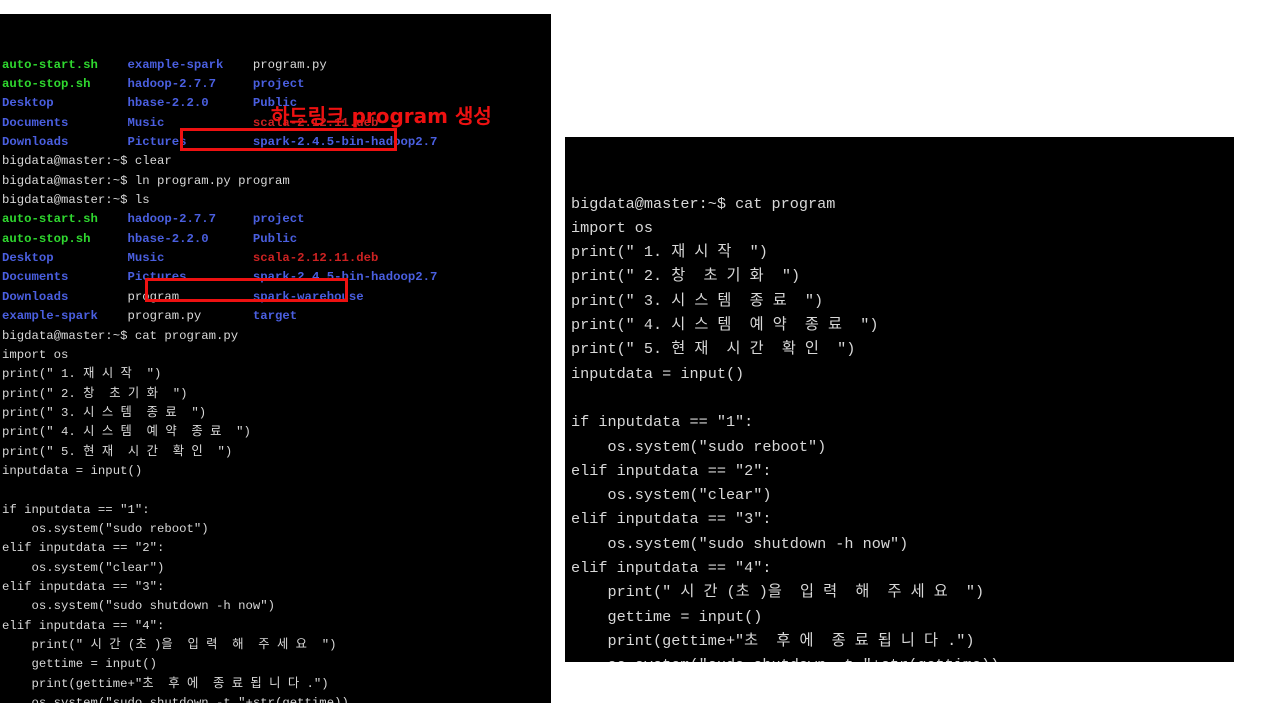 Image resolution: width=1280 pixels, height=720 pixels. What do you see at coordinates (902, 617) in the screenshot?
I see `code-line: gettime = input()` at bounding box center [902, 617].